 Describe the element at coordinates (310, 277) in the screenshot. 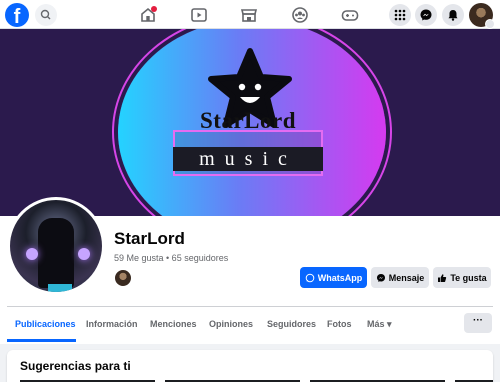

I see `whatsapp-icon` at that location.